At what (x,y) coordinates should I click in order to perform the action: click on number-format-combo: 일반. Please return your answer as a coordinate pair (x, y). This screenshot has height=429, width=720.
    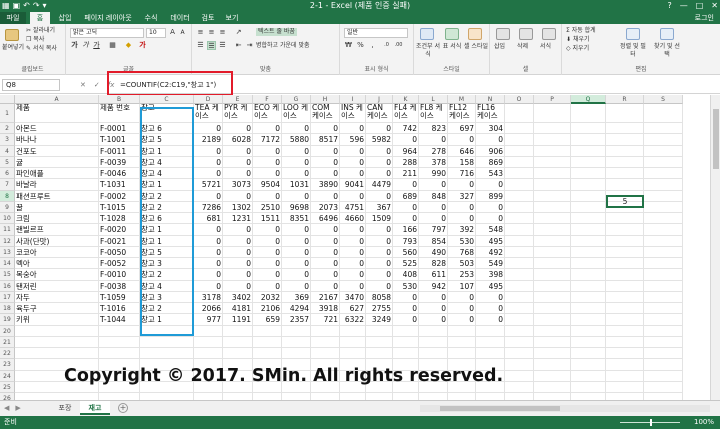
    Looking at the image, I should click on (376, 33).